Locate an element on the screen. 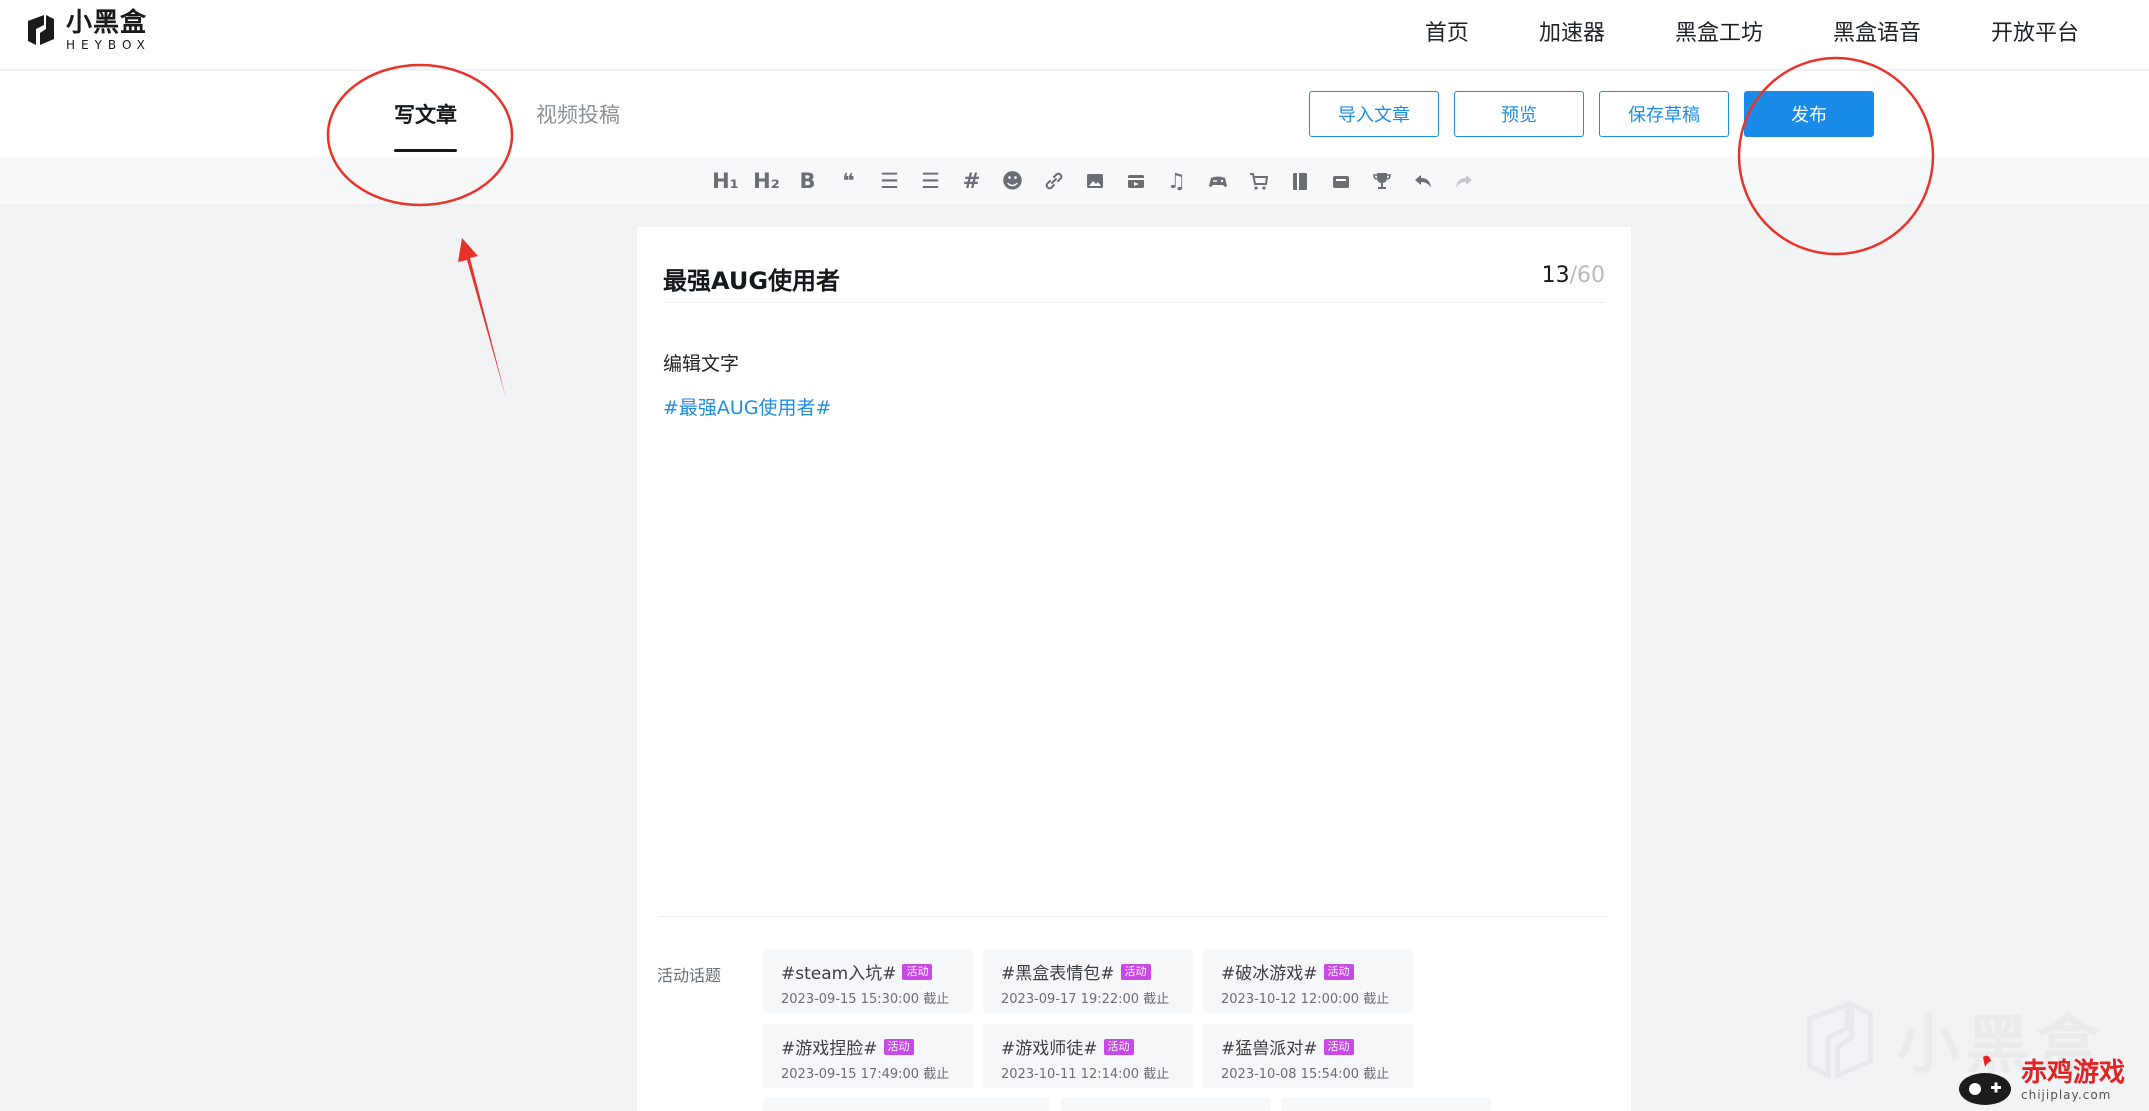  ordered-list-icon: ☰ is located at coordinates (890, 181).